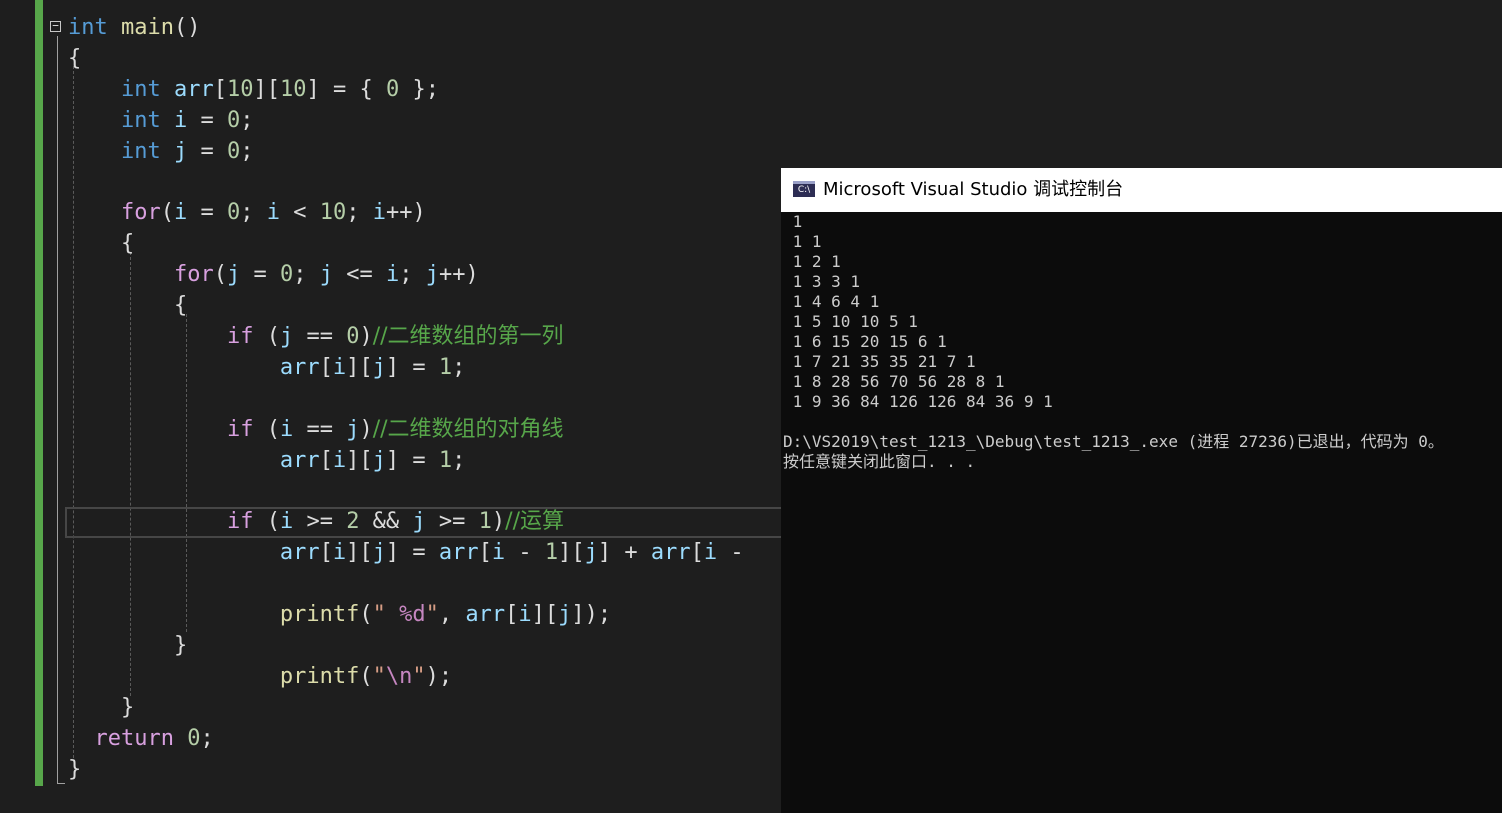 The width and height of the screenshot is (1502, 813). Describe the element at coordinates (140, 213) in the screenshot. I see `control-keyword: for` at that location.